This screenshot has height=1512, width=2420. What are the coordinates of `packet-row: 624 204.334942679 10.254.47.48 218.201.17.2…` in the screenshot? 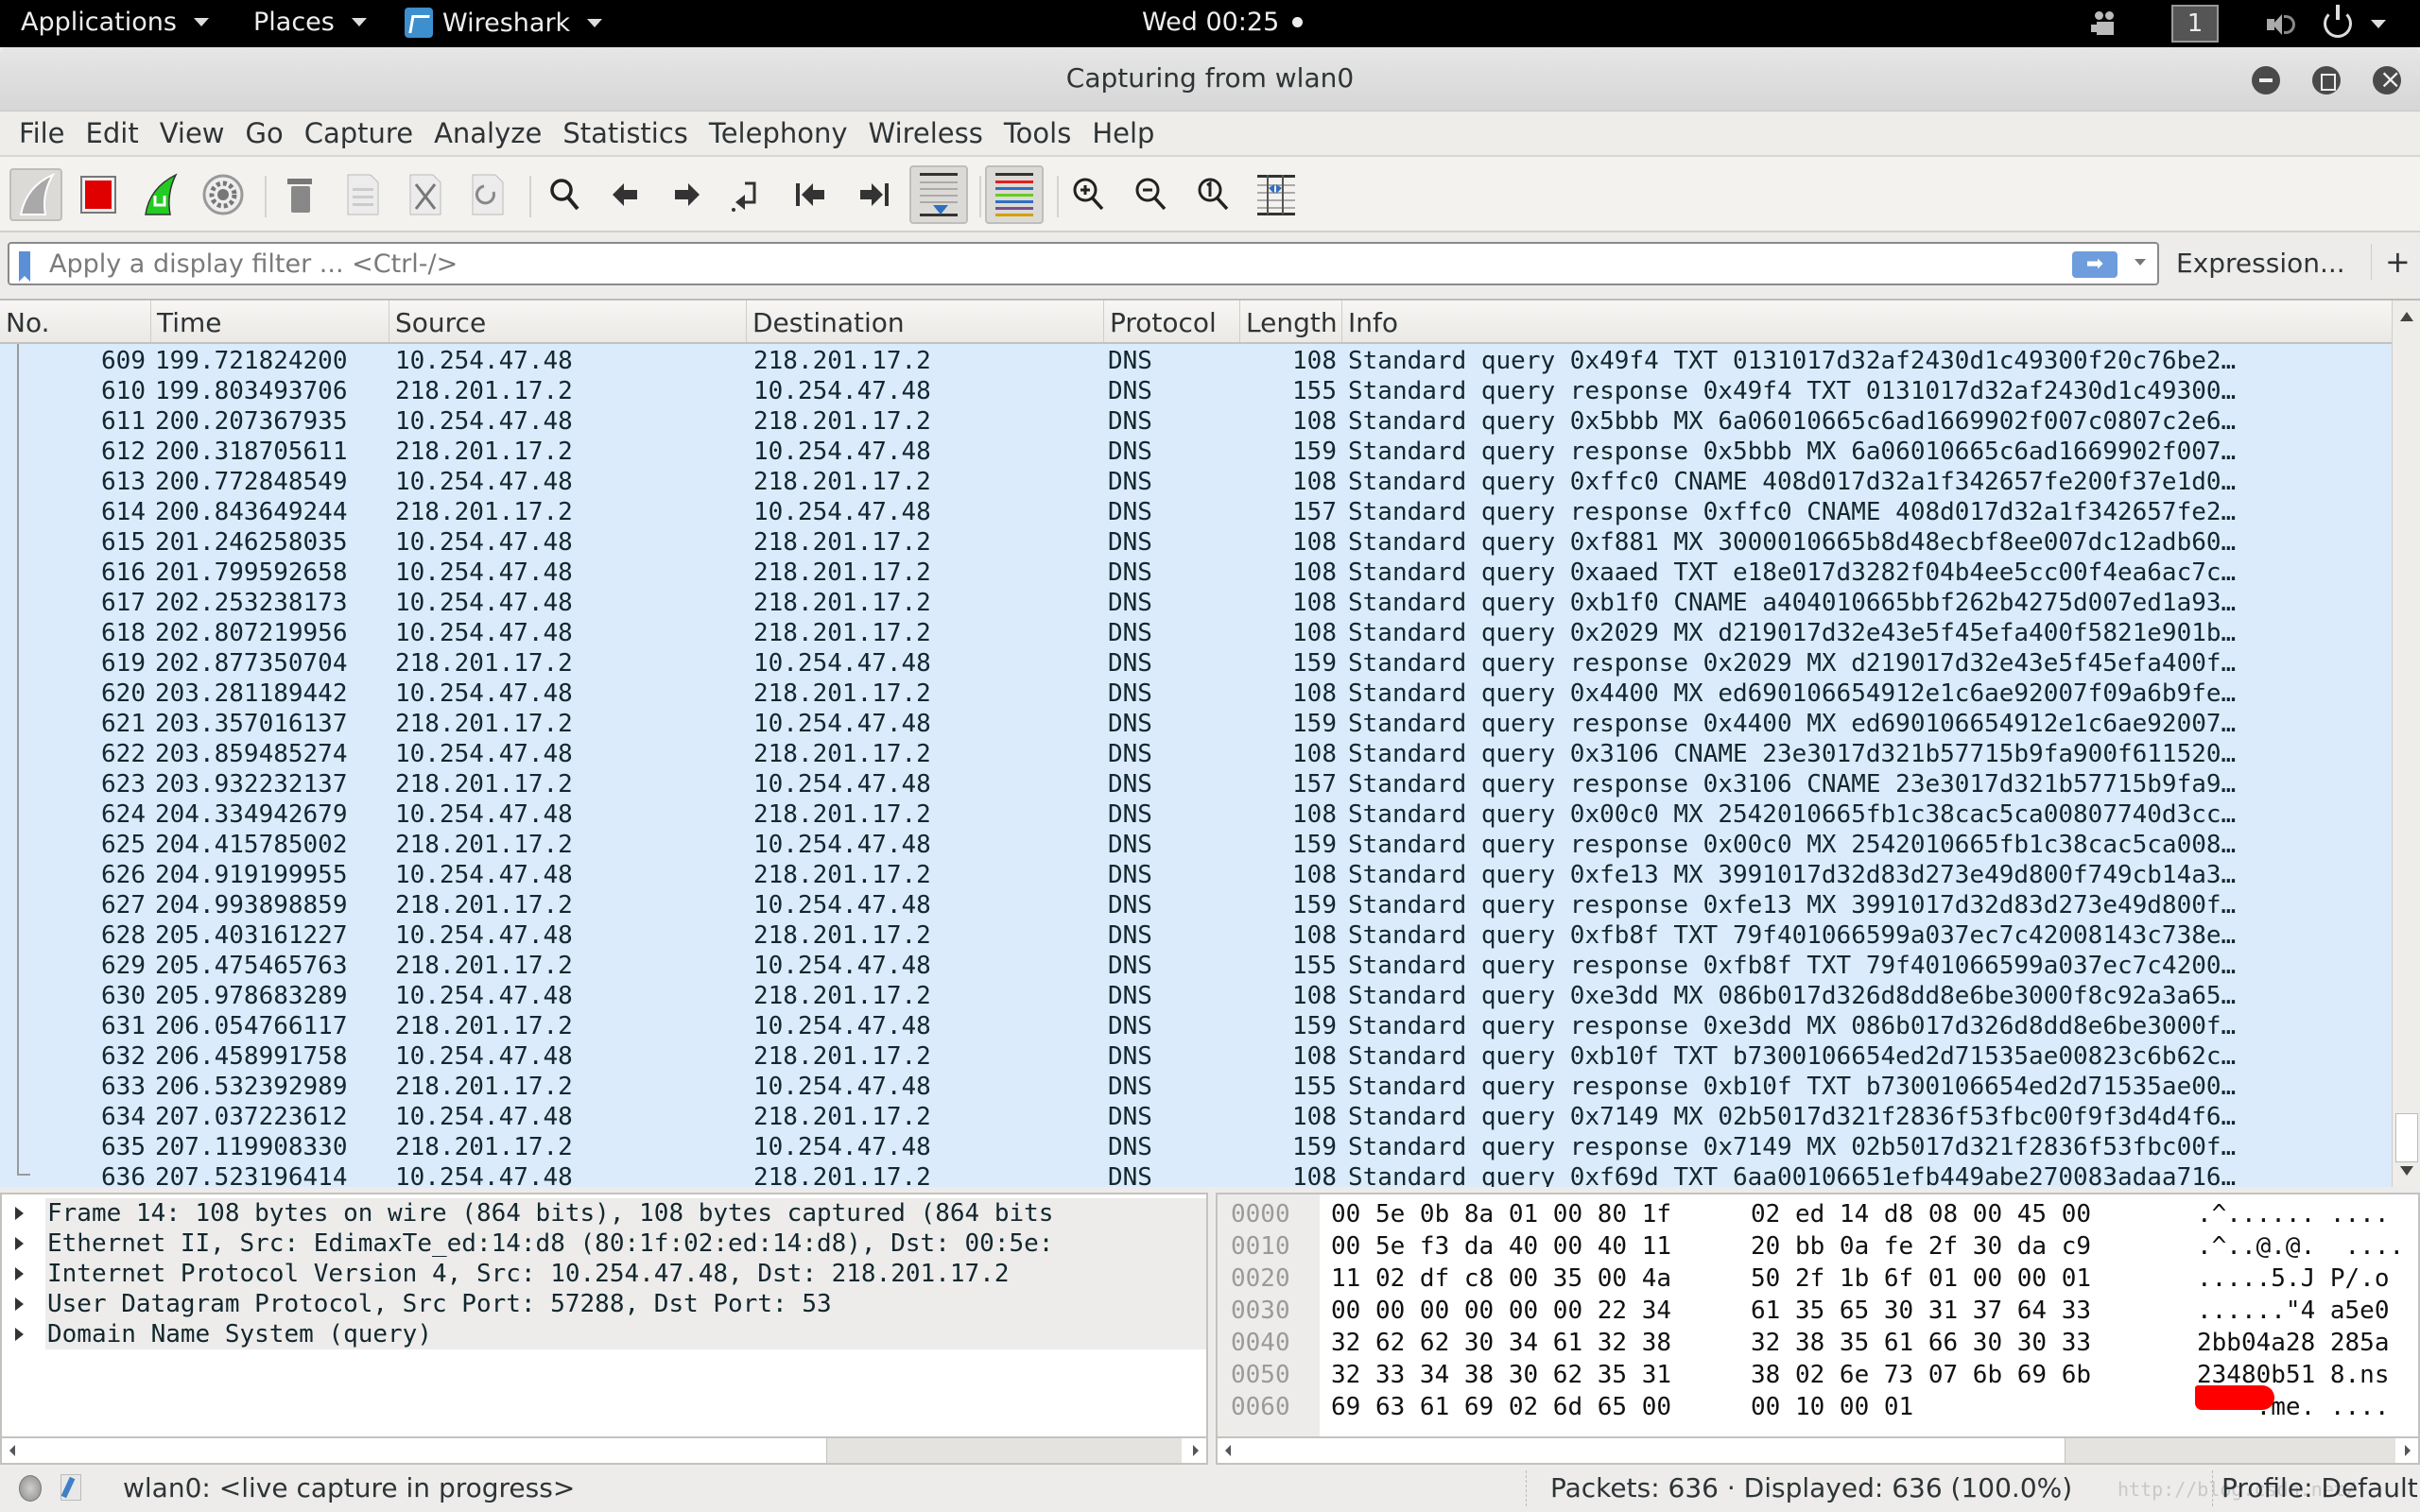 It's located at (1196, 814).